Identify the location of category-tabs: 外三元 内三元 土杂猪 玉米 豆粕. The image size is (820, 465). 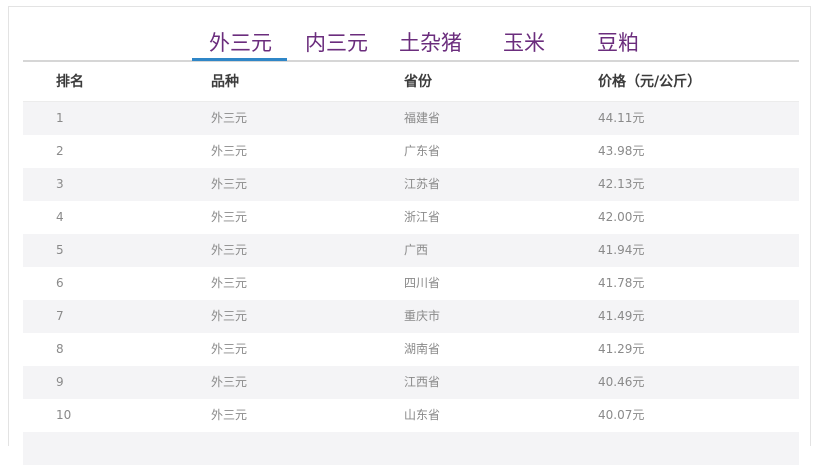
(409, 34).